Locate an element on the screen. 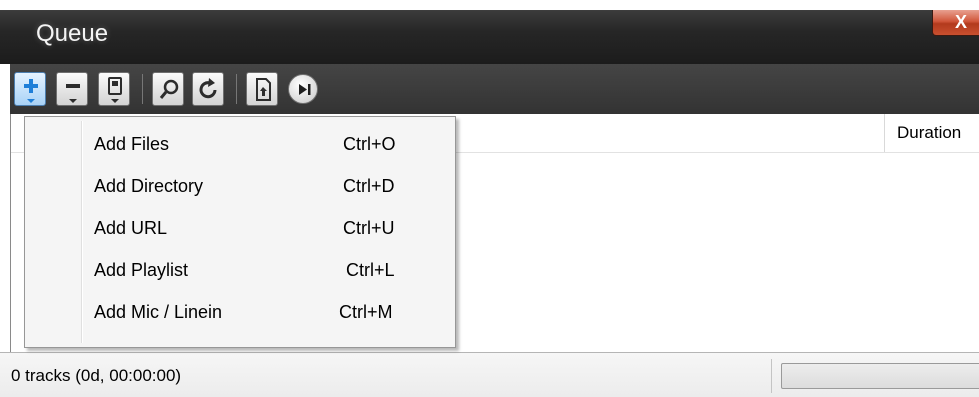 The image size is (979, 397). menu-item-shortcut: Ctrl+D is located at coordinates (369, 186).